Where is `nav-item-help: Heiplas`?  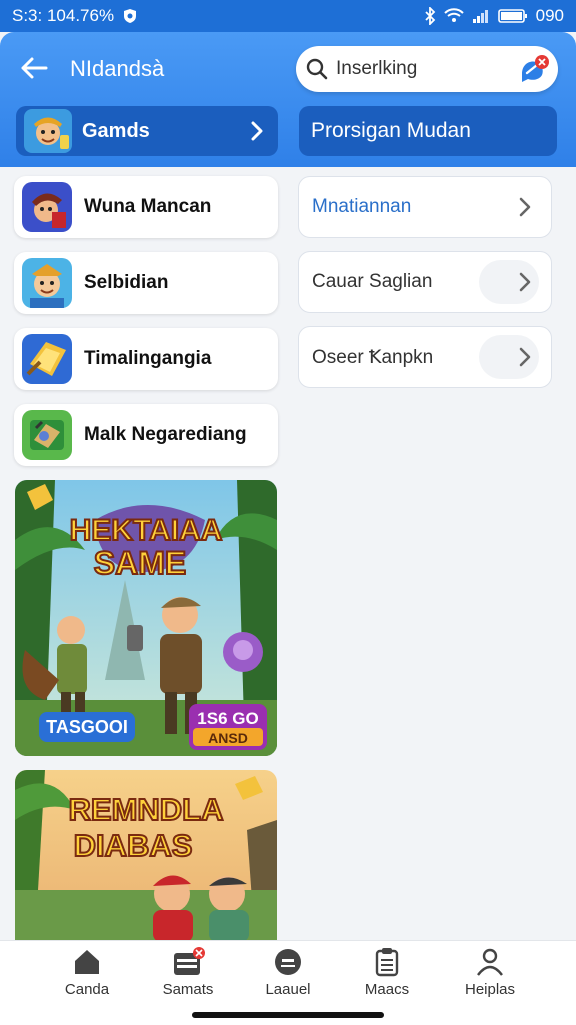 nav-item-help: Heiplas is located at coordinates (490, 972).